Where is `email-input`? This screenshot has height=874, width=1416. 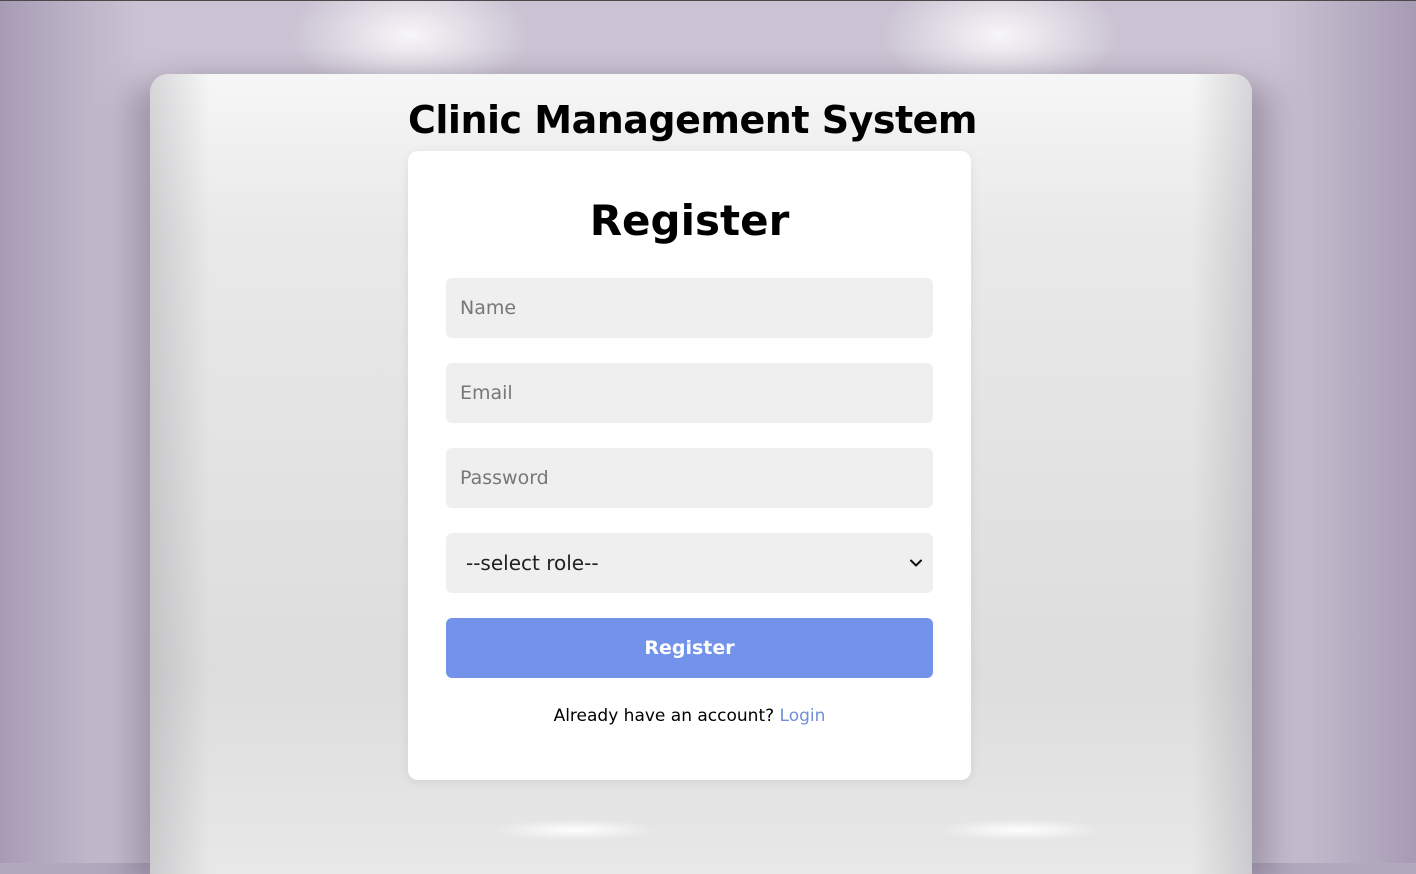 email-input is located at coordinates (689, 393).